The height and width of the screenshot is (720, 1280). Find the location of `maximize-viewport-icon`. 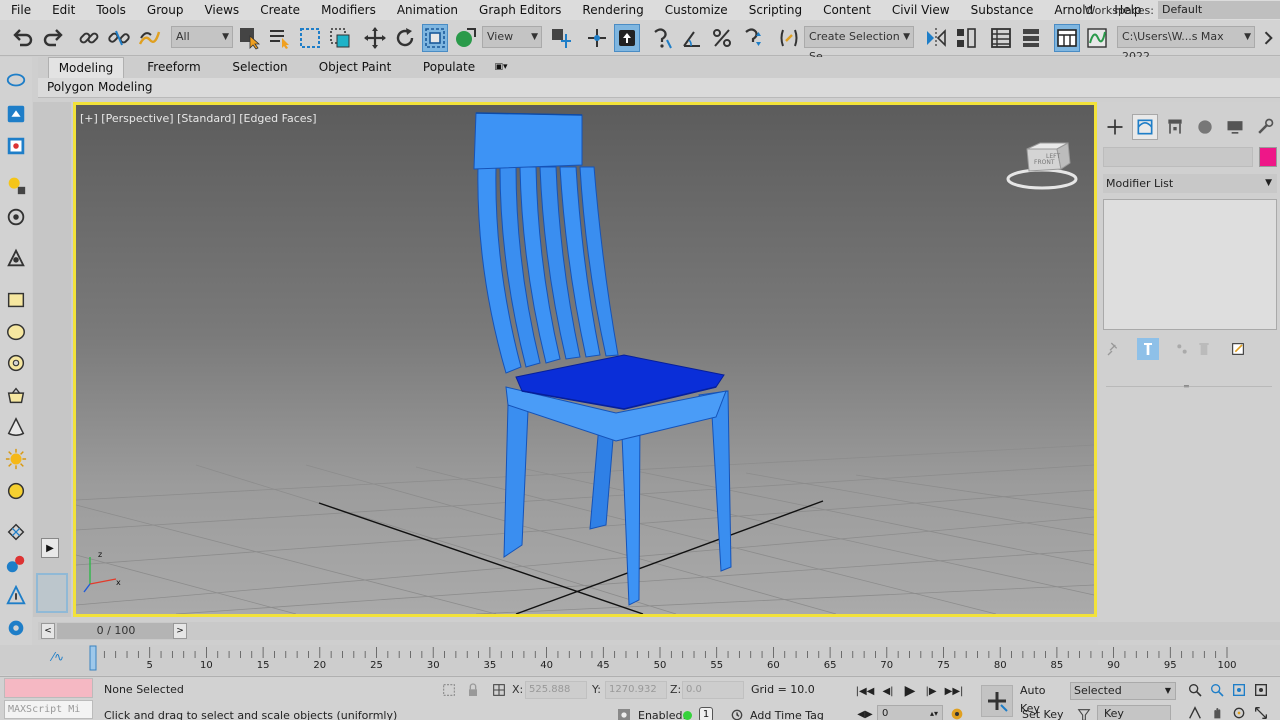

maximize-viewport-icon is located at coordinates (1261, 712).